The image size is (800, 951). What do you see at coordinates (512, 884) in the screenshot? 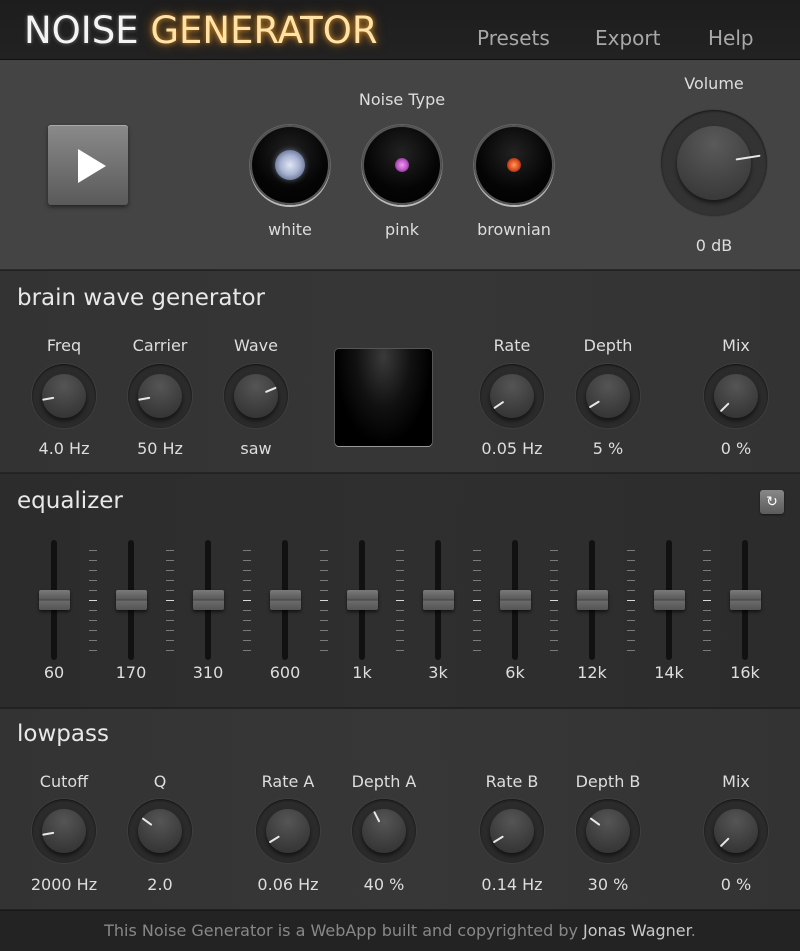
I see `lowpass-rate-b-value: 0.14 Hz` at bounding box center [512, 884].